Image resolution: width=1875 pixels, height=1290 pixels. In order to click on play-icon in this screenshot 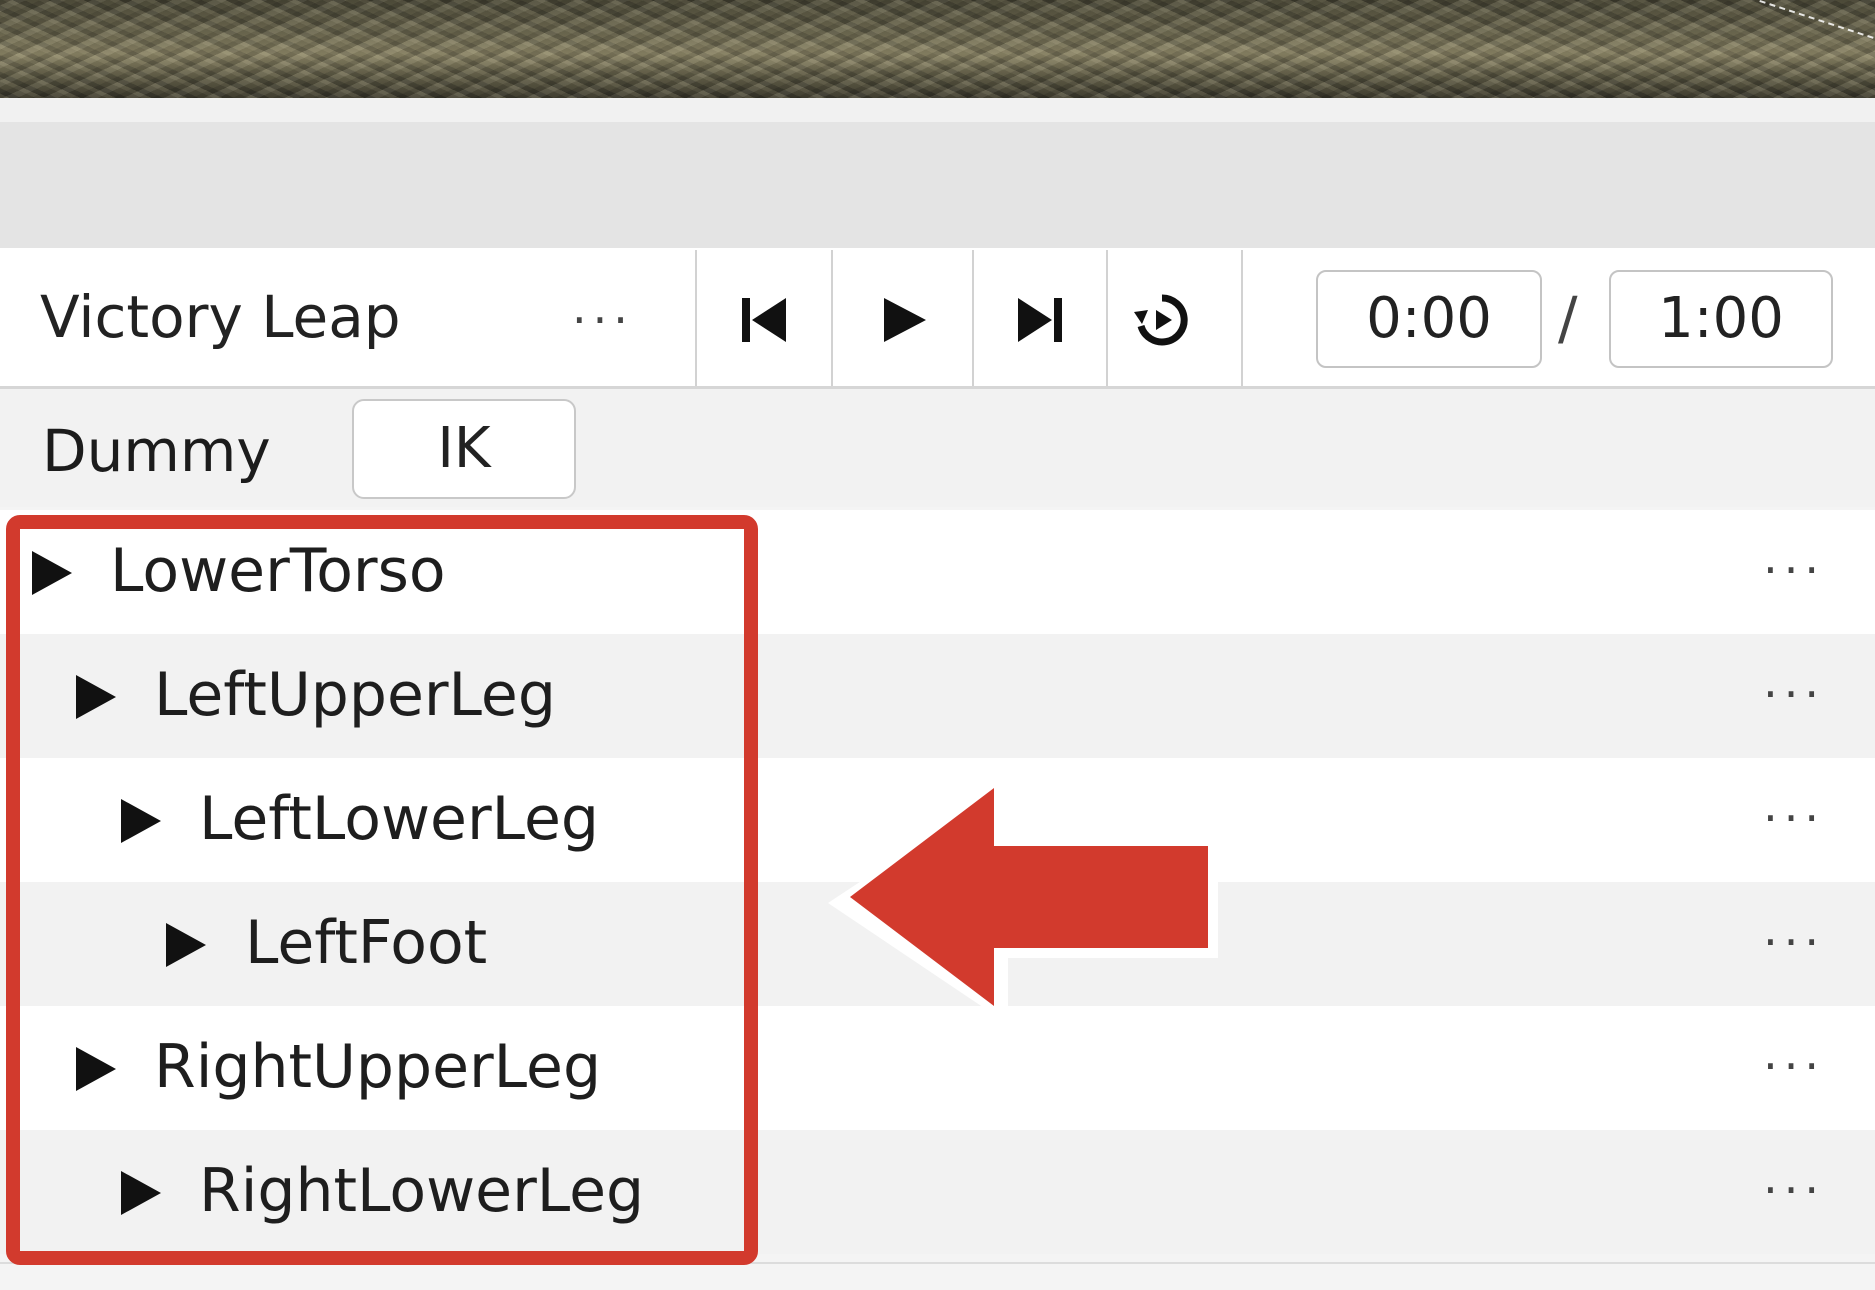, I will do `click(905, 320)`.